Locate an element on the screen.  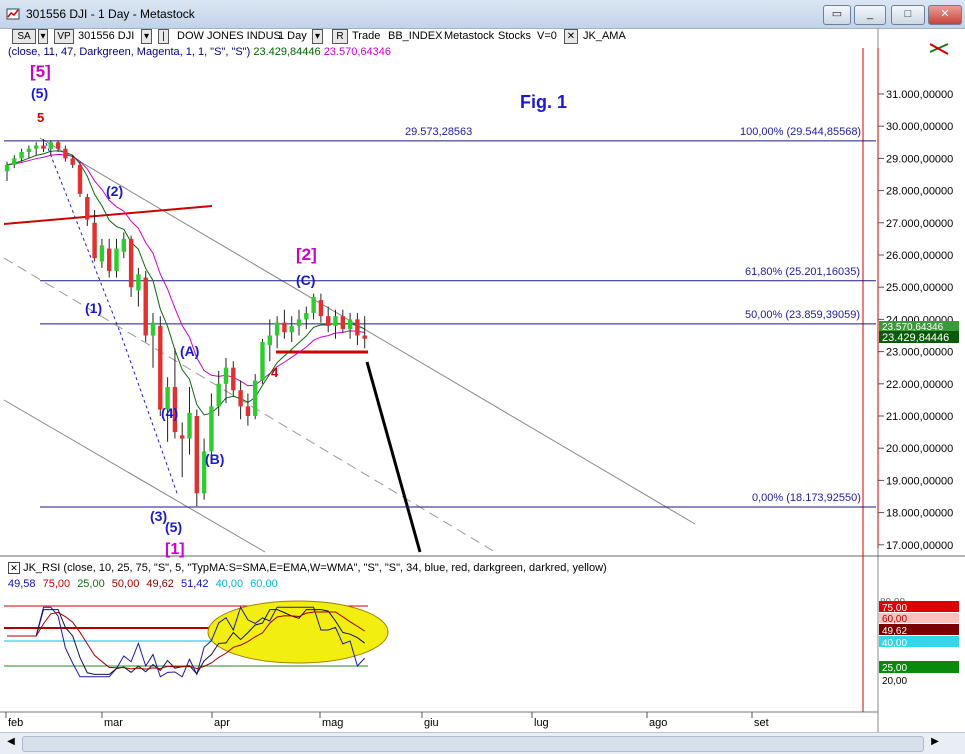
wave-4-small: 4 is located at coordinates (275, 372).